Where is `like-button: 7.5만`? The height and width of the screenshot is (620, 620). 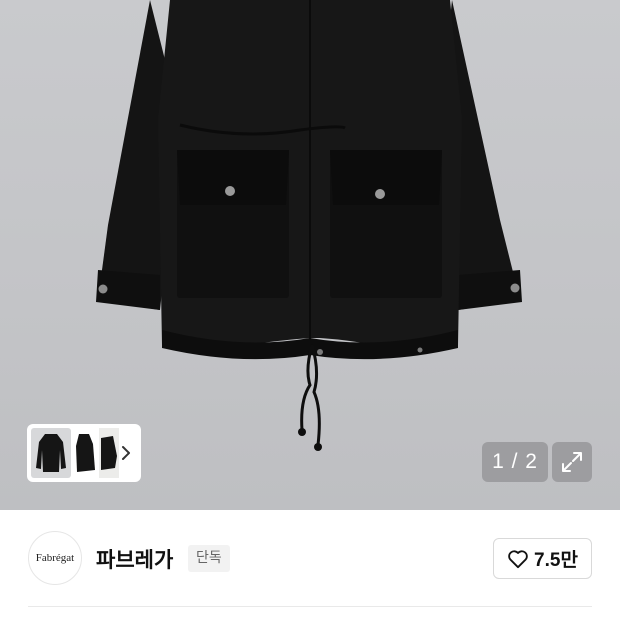 like-button: 7.5만 is located at coordinates (542, 558).